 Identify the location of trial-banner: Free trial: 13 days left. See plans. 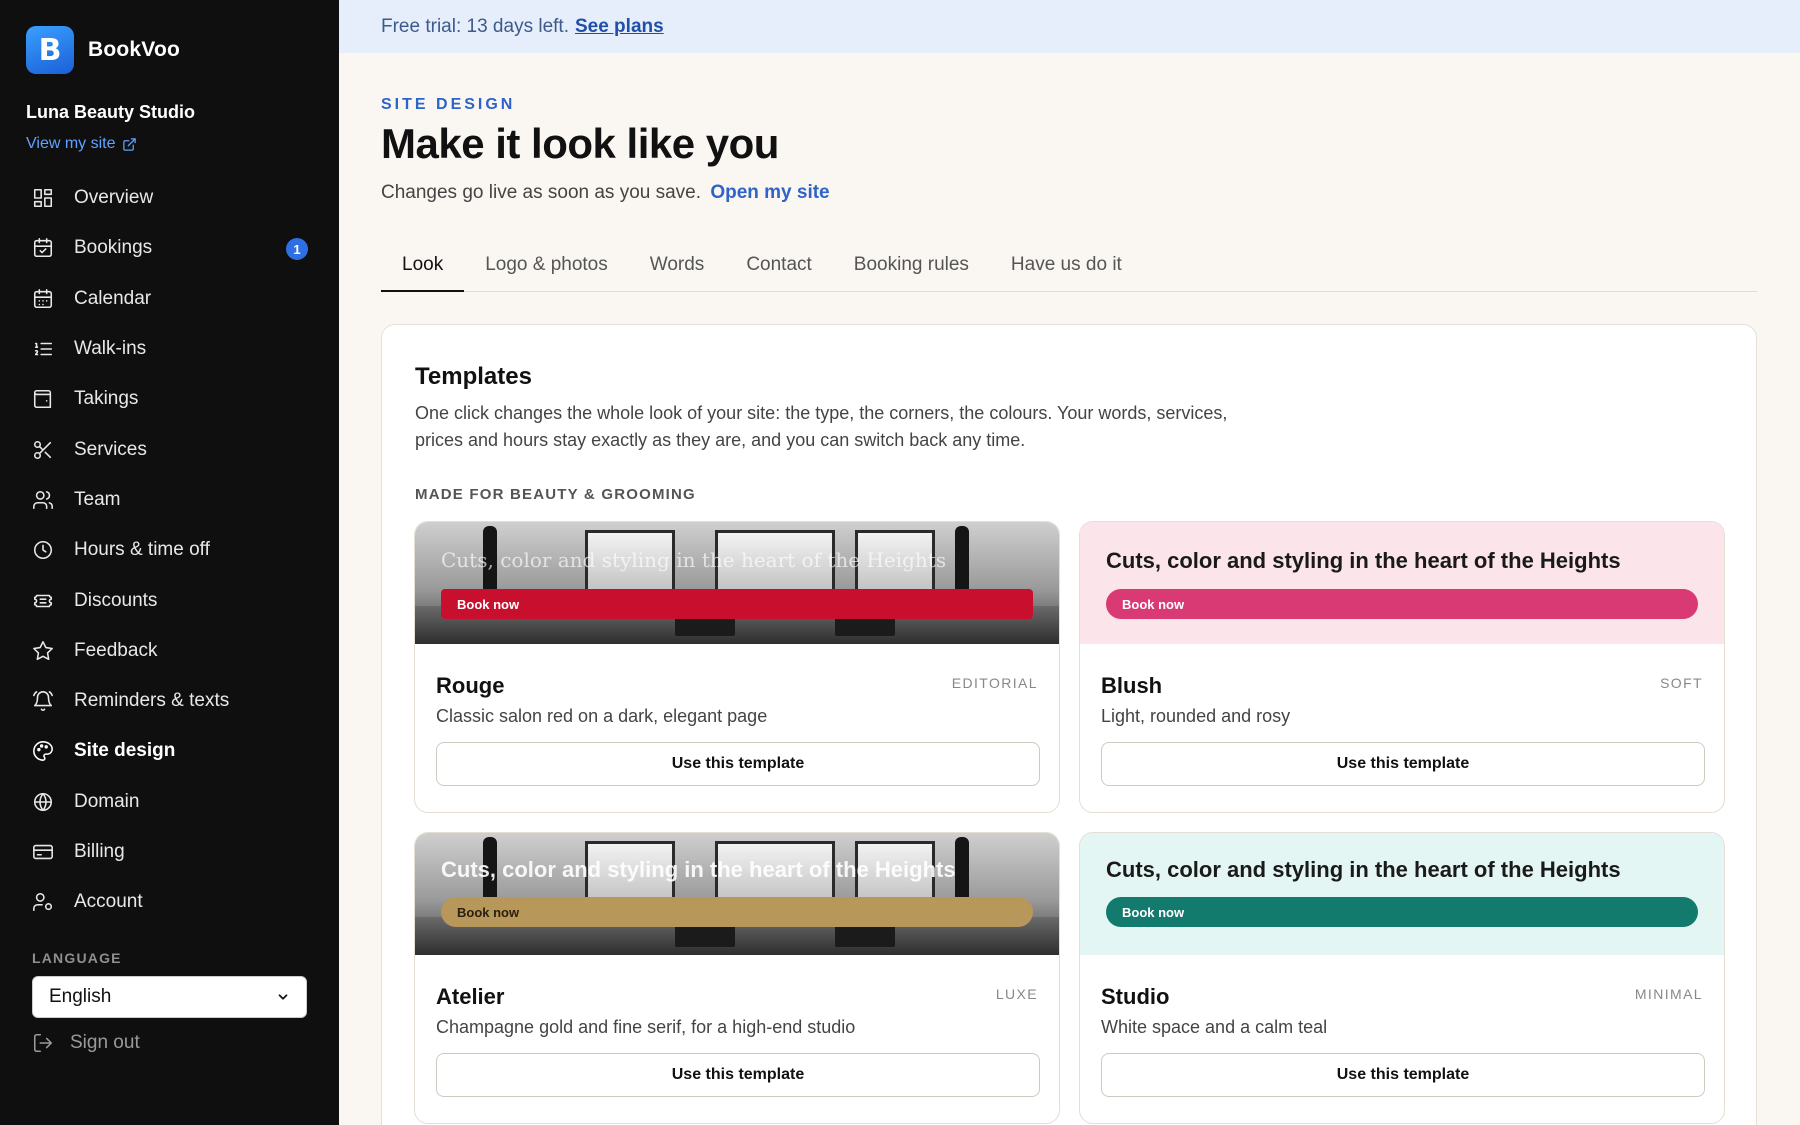
(1069, 26).